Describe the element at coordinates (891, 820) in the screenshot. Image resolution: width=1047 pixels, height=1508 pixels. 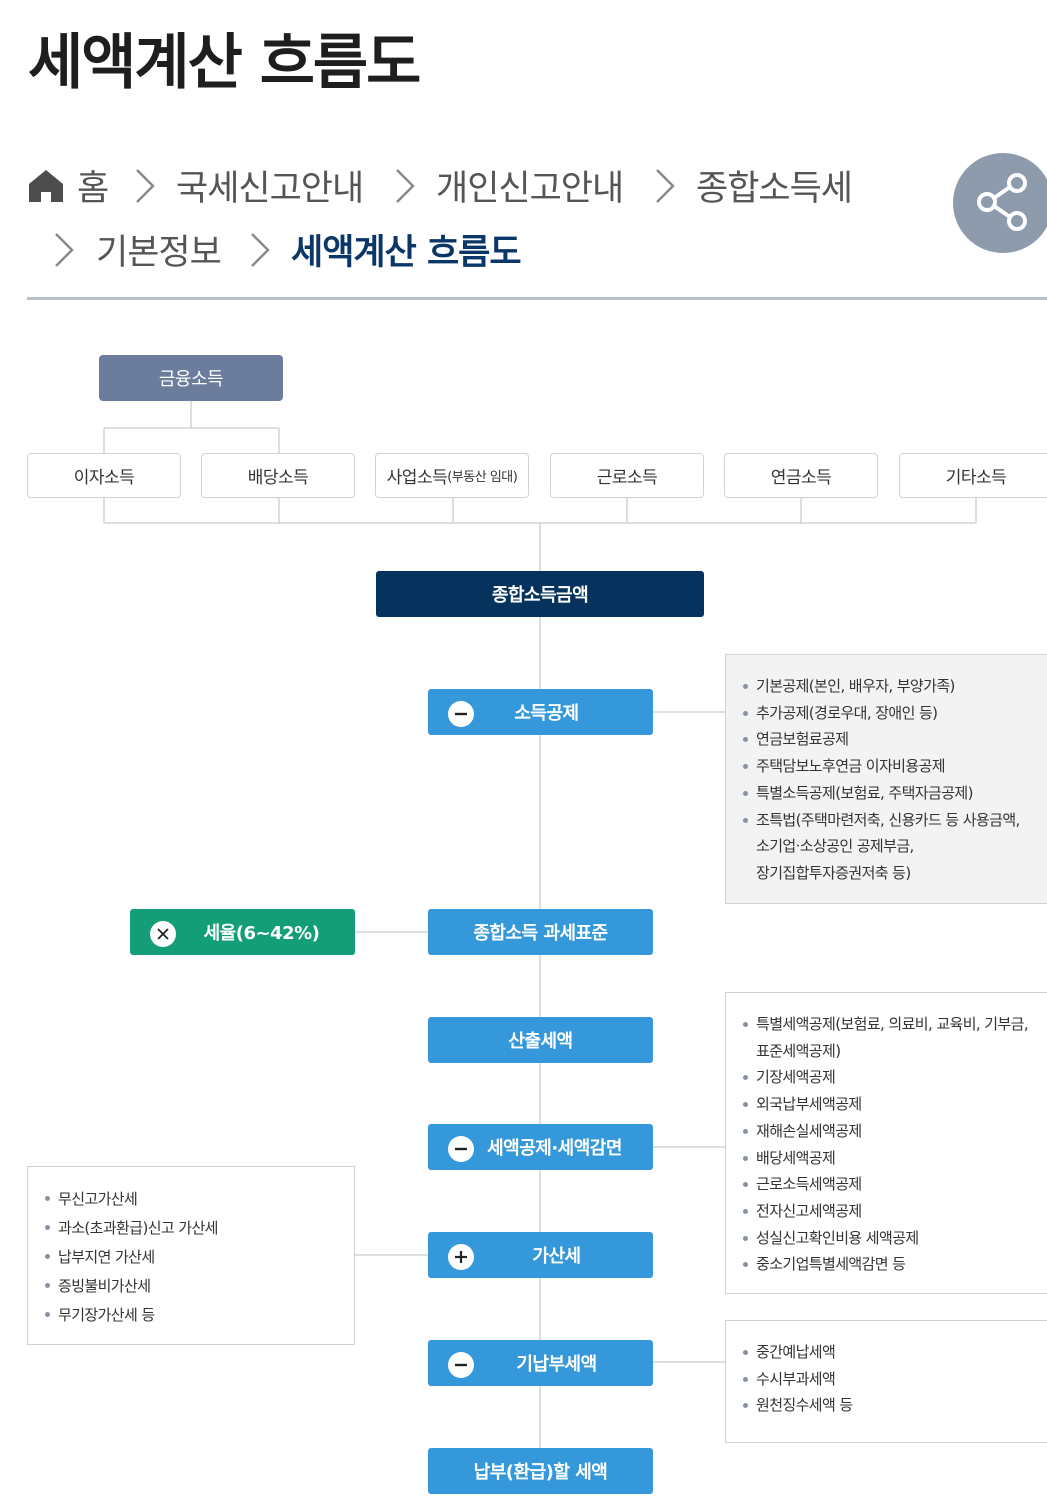
I see `list-item: 조특법(주택마련저축, 신용카드 등 사용금액,` at that location.